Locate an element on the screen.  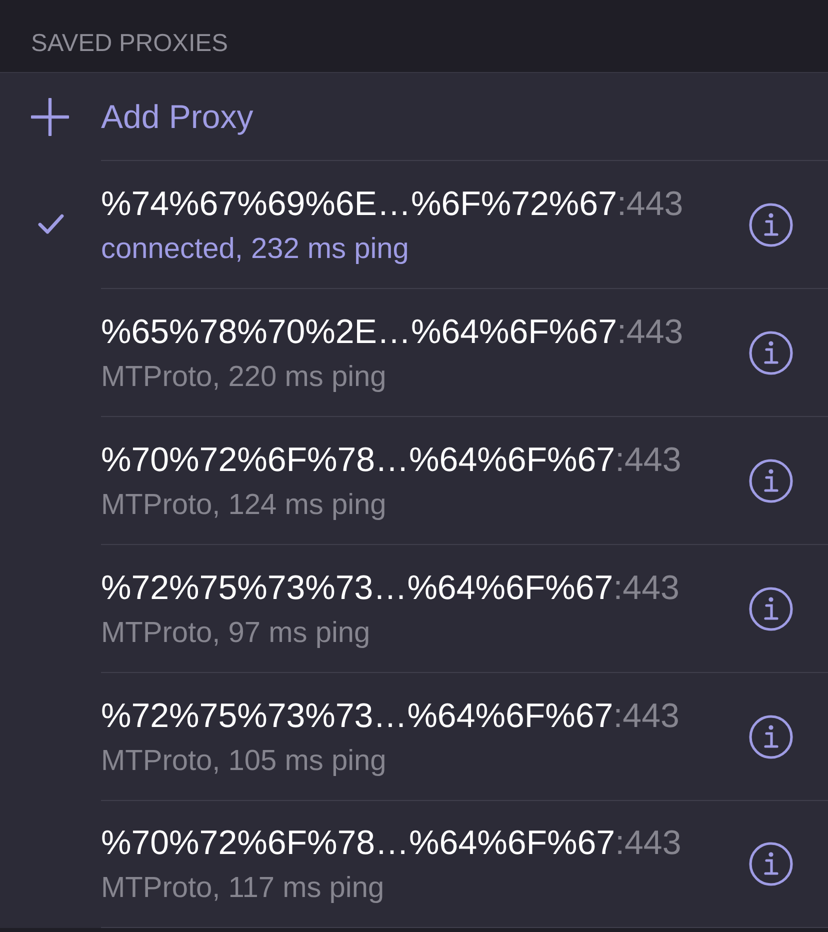
proxy-status: MTProto, 97 ms ping is located at coordinates (236, 633).